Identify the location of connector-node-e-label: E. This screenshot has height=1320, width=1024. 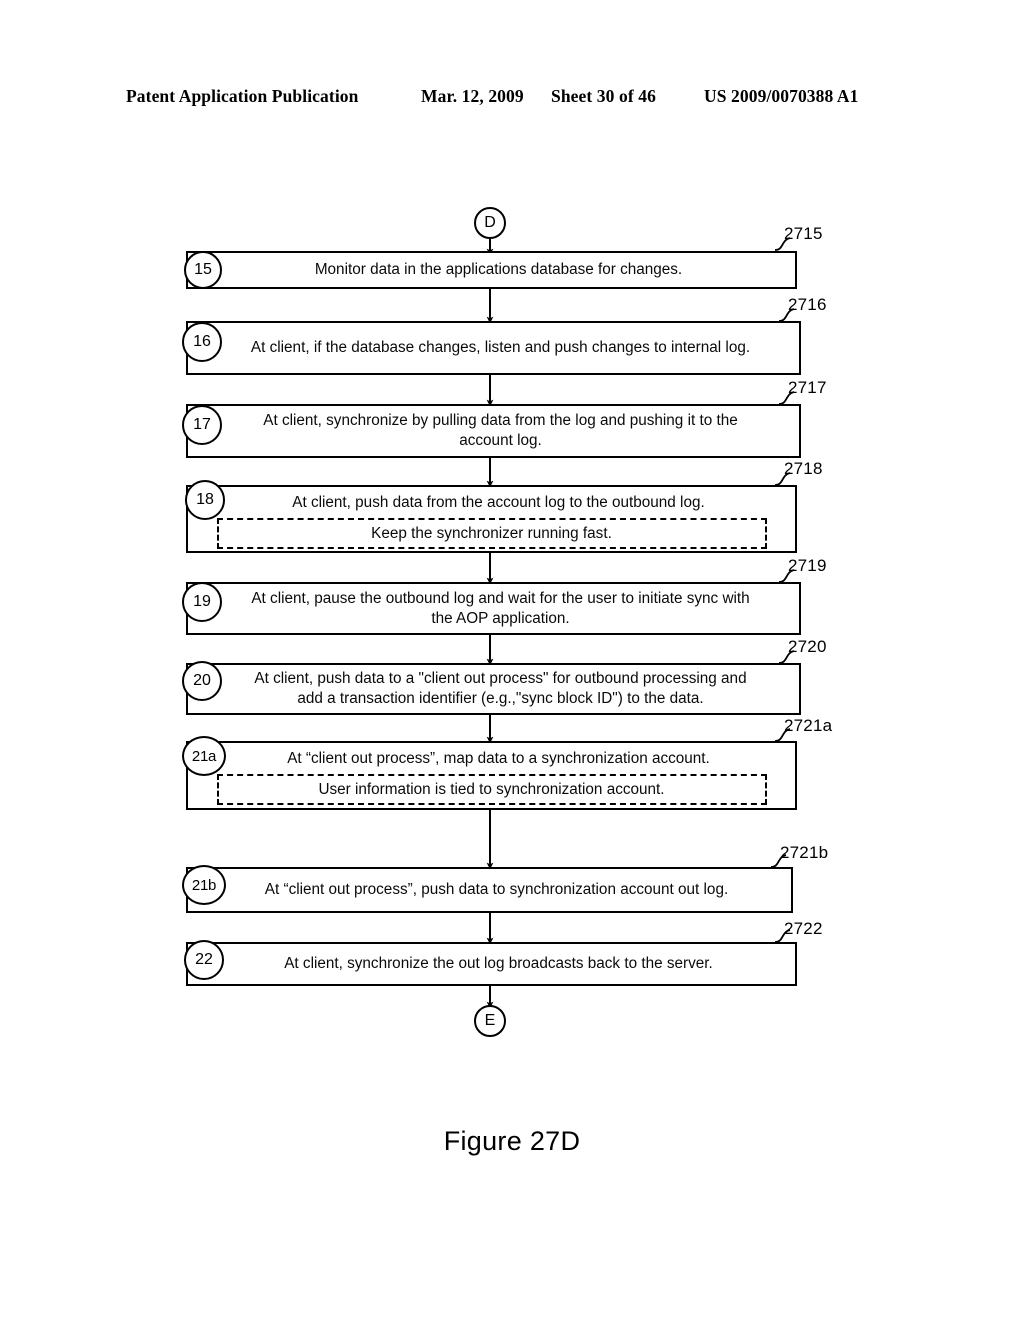
(490, 1020).